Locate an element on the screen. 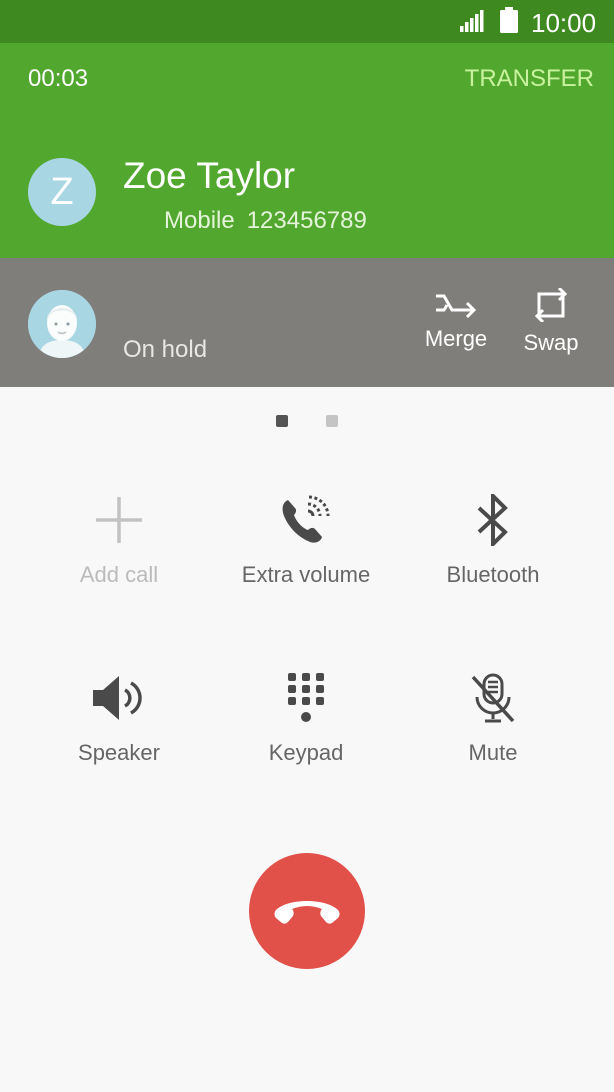 The height and width of the screenshot is (1092, 614). held-caller-avatar is located at coordinates (62, 324).